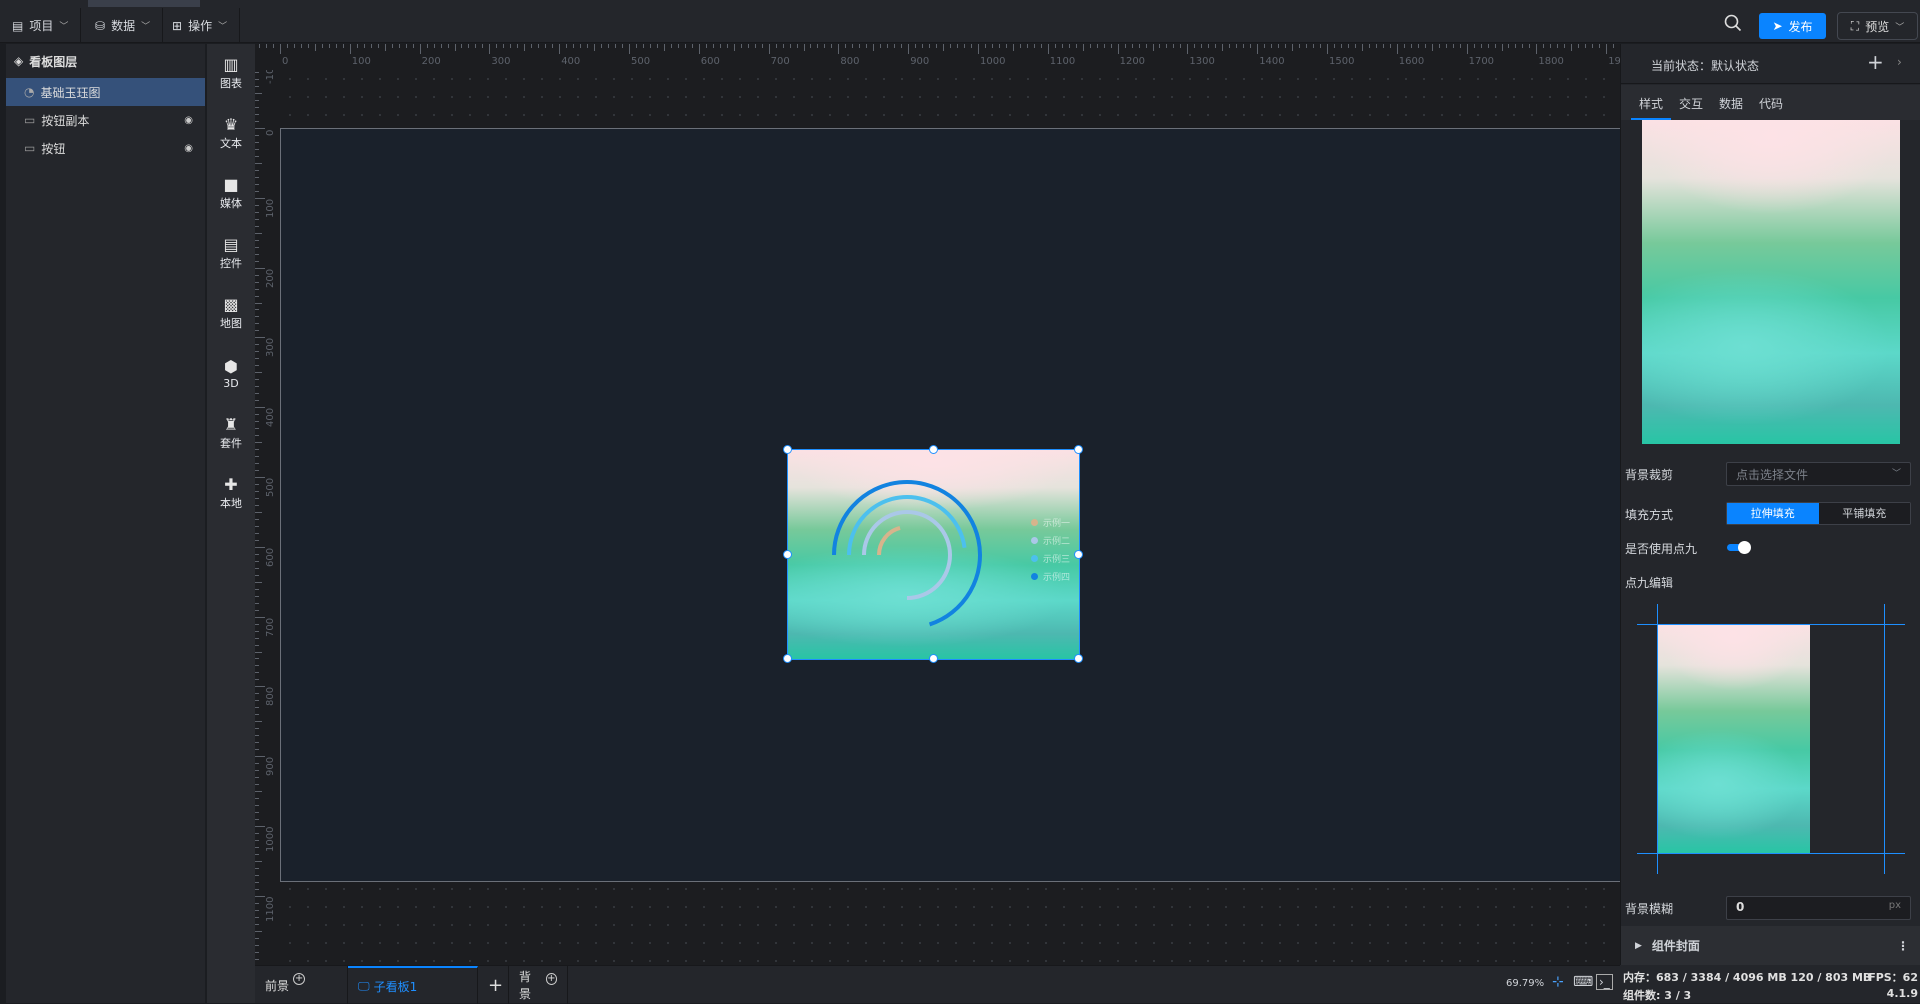  What do you see at coordinates (1739, 547) in the screenshot?
I see `ninepatch-switch` at bounding box center [1739, 547].